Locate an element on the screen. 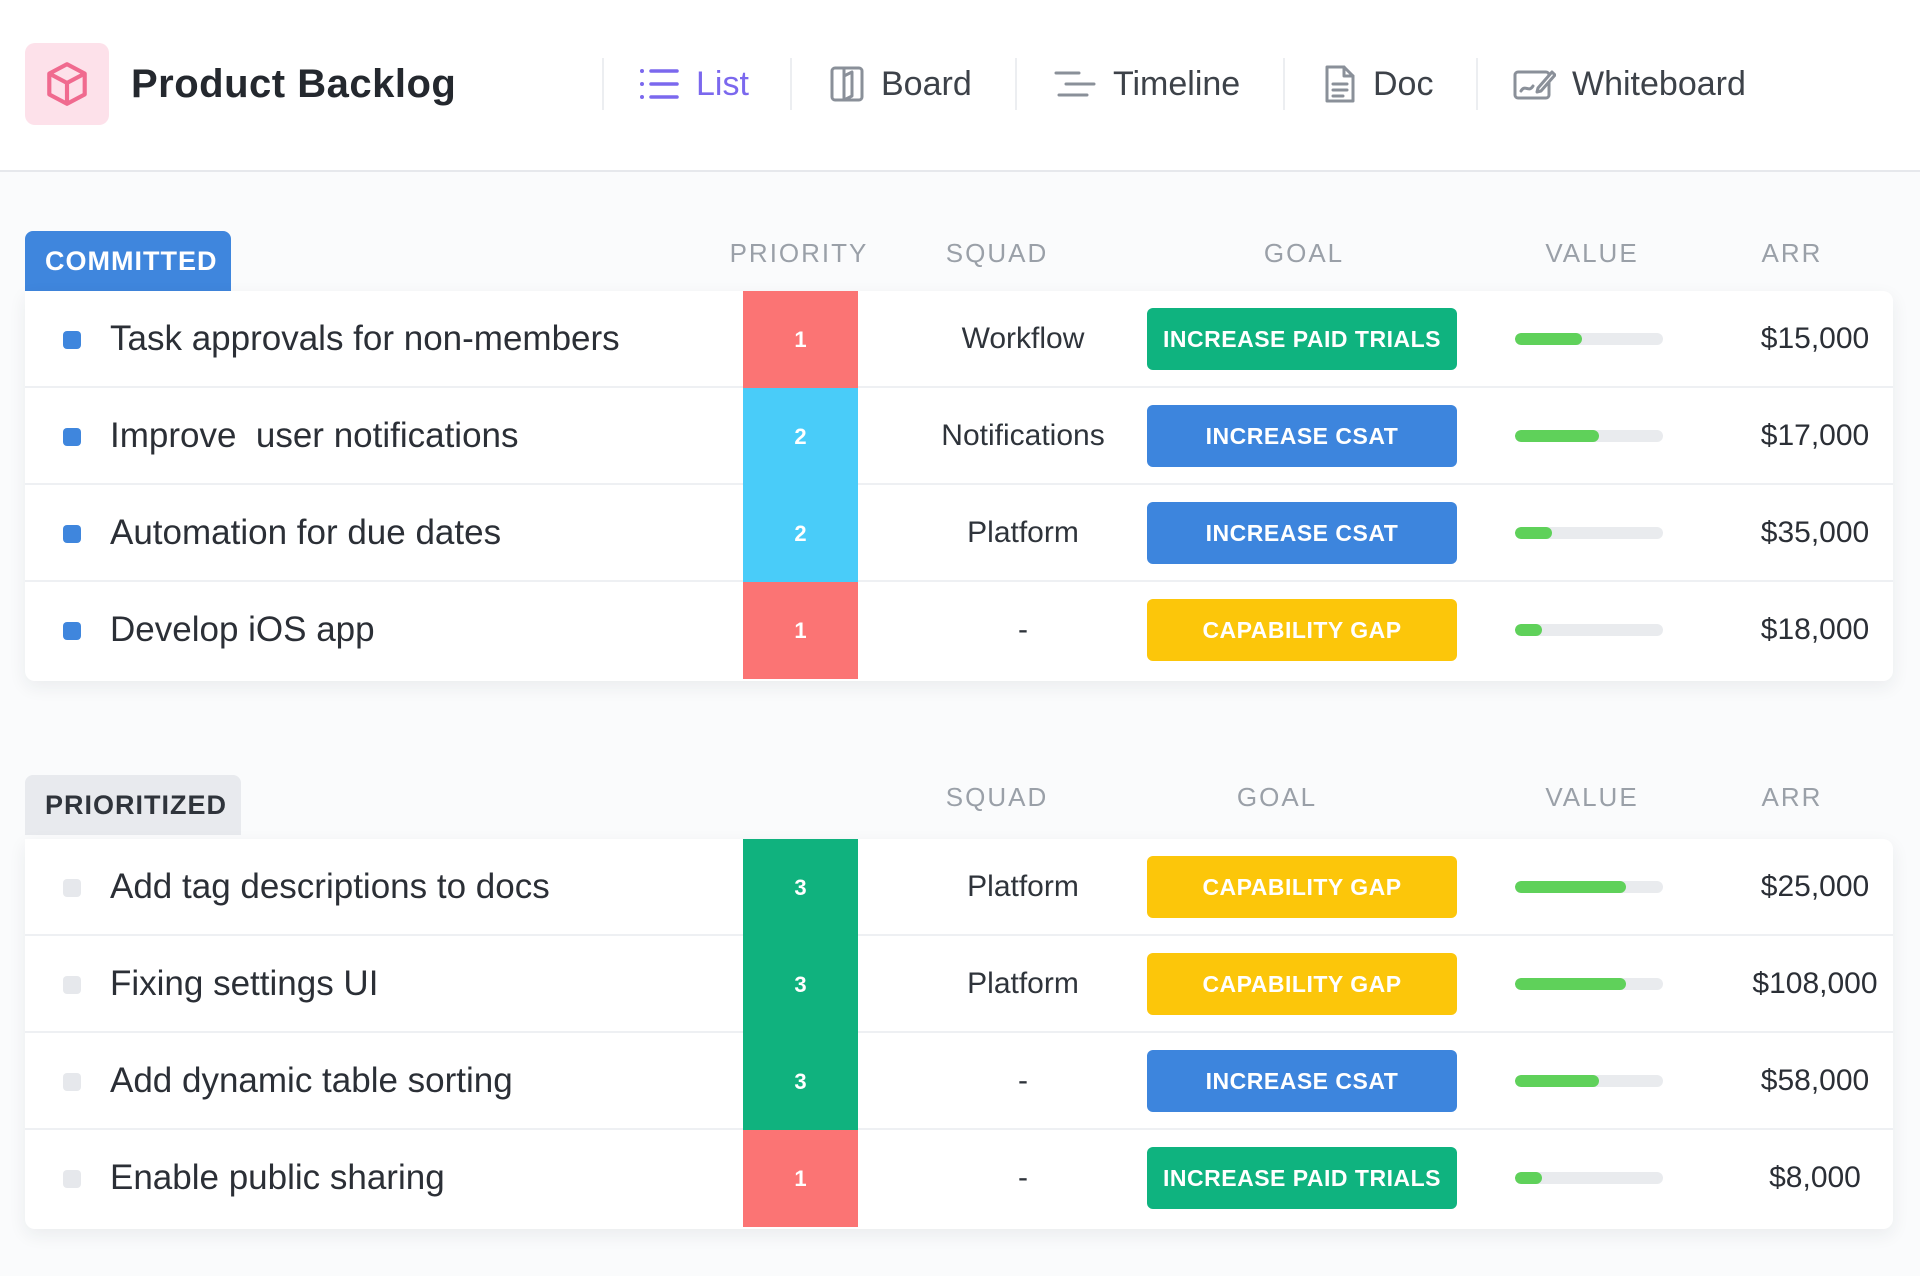  task-name: Enable public sharing is located at coordinates (277, 1178).